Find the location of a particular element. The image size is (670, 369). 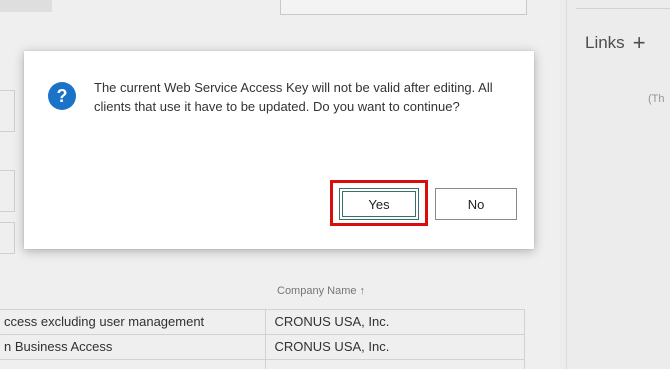

yes-button: Yes is located at coordinates (379, 204).